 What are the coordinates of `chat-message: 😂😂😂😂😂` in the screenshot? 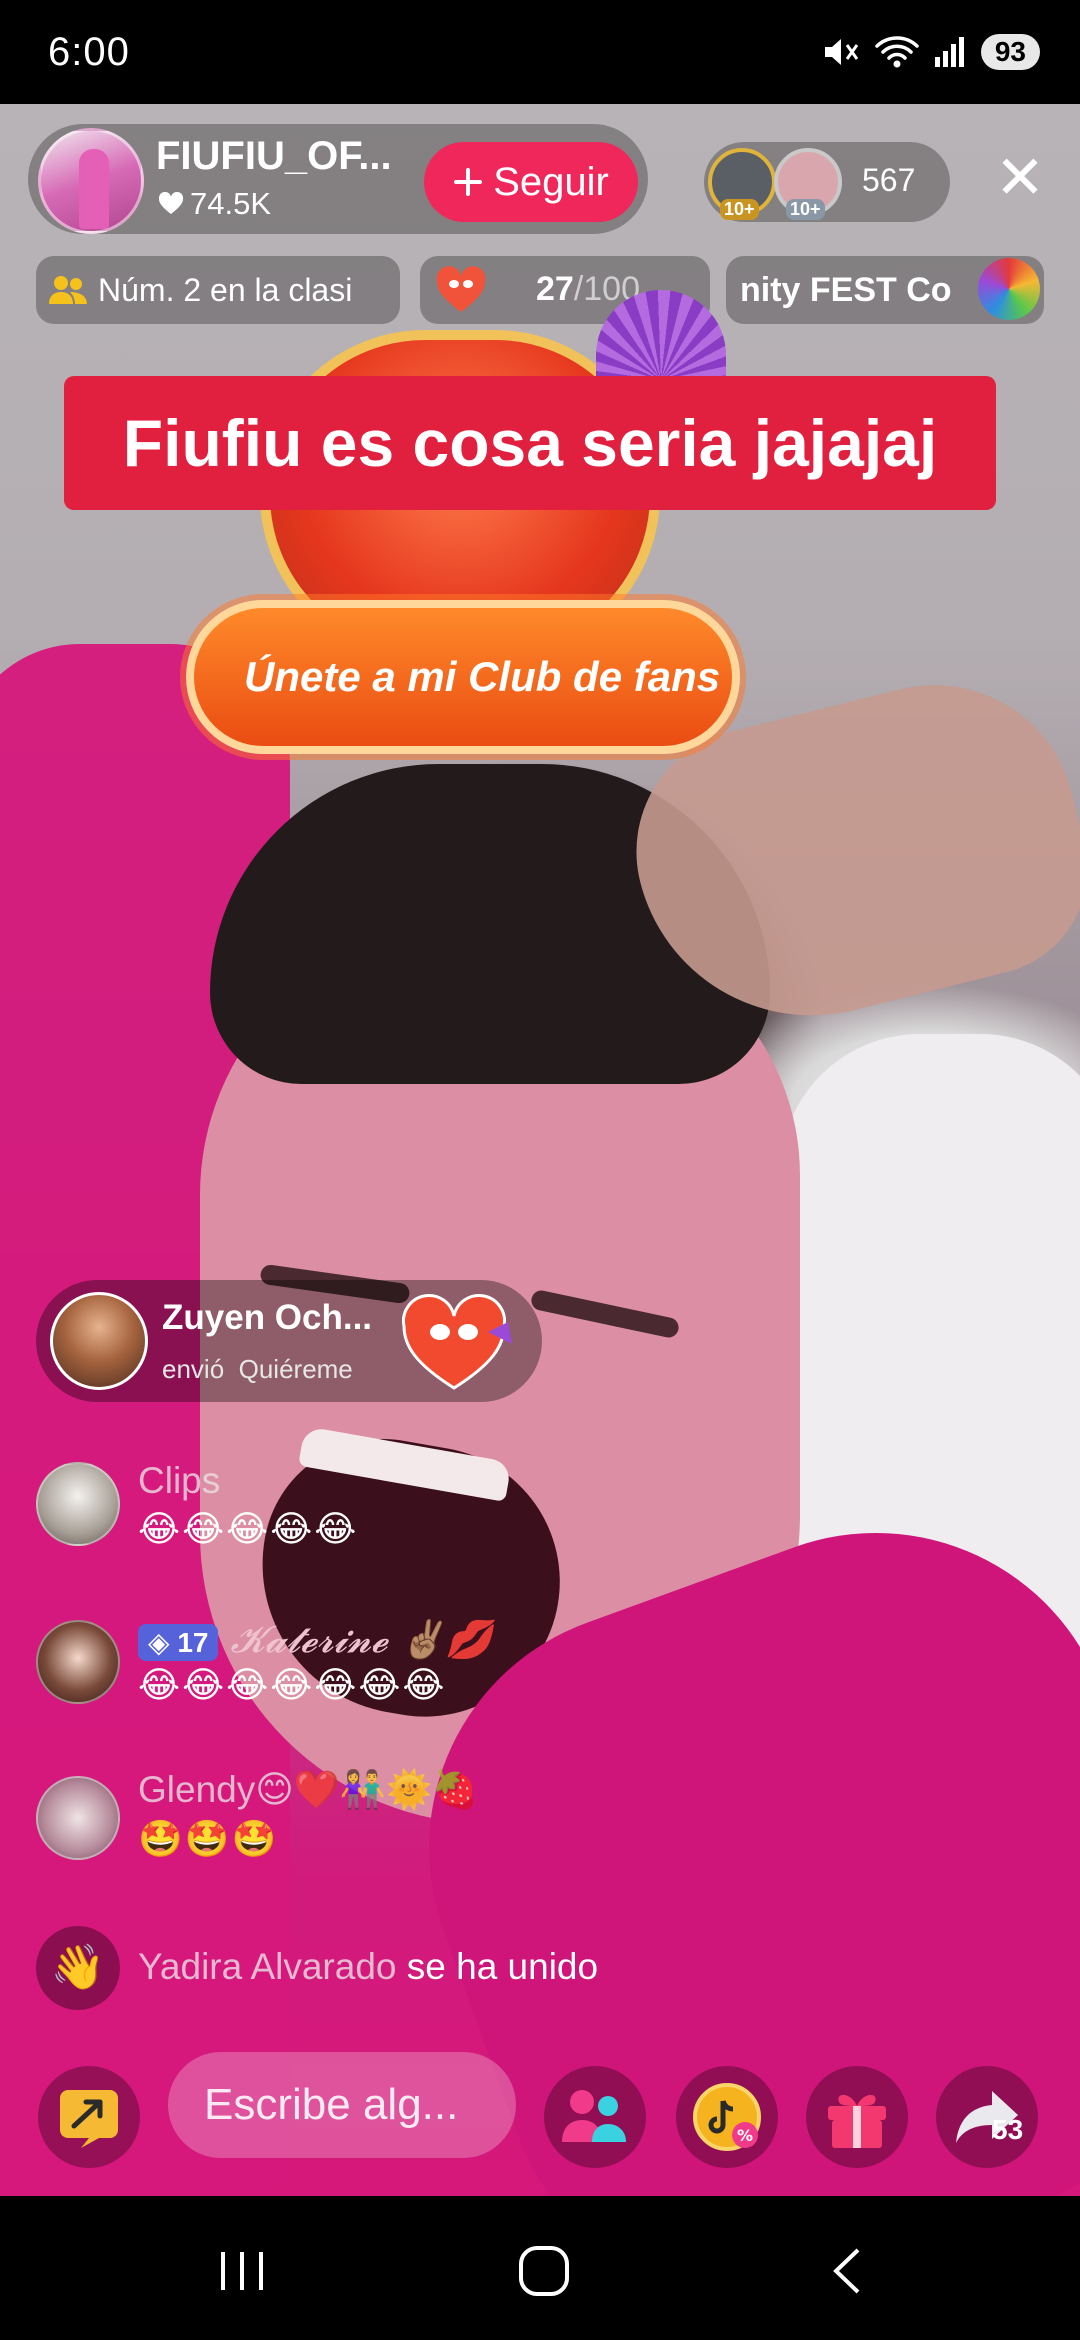 It's located at (248, 1528).